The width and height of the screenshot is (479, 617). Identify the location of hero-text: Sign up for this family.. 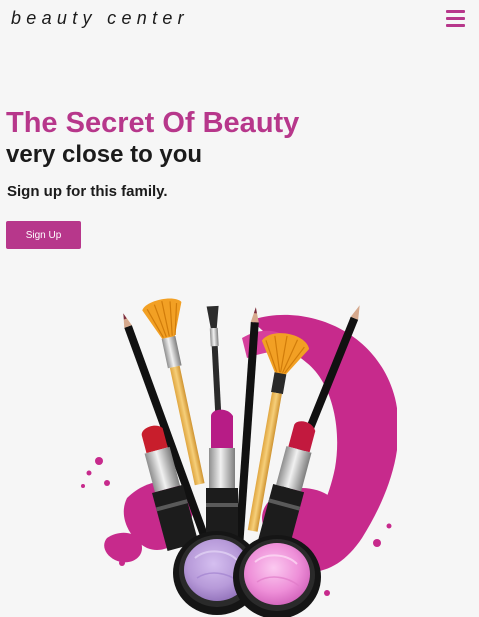
(87, 191).